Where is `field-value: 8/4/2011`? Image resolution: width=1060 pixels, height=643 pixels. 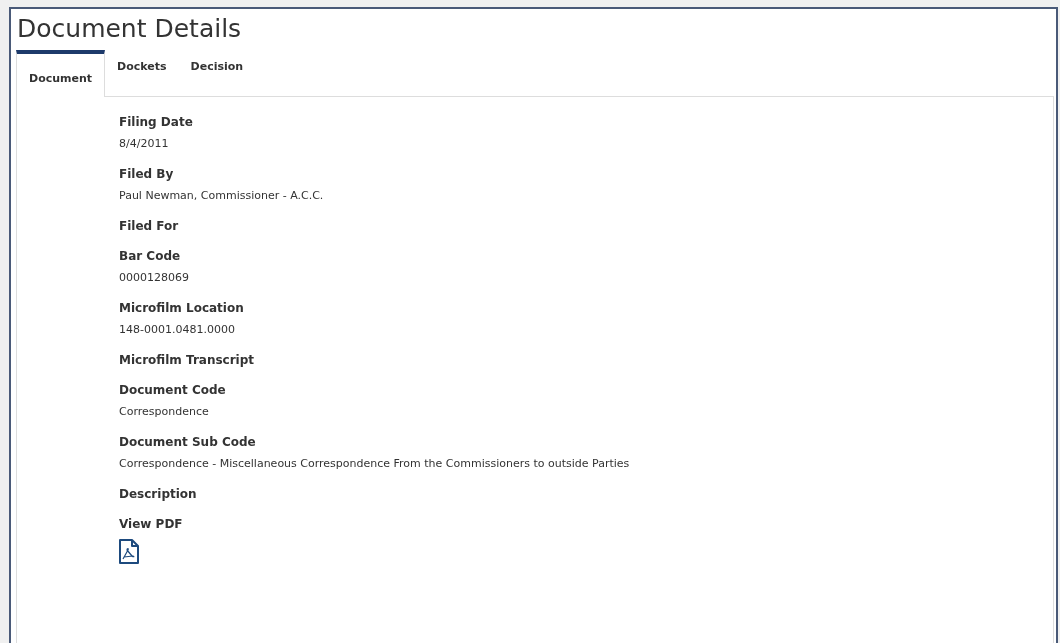 field-value: 8/4/2011 is located at coordinates (144, 144).